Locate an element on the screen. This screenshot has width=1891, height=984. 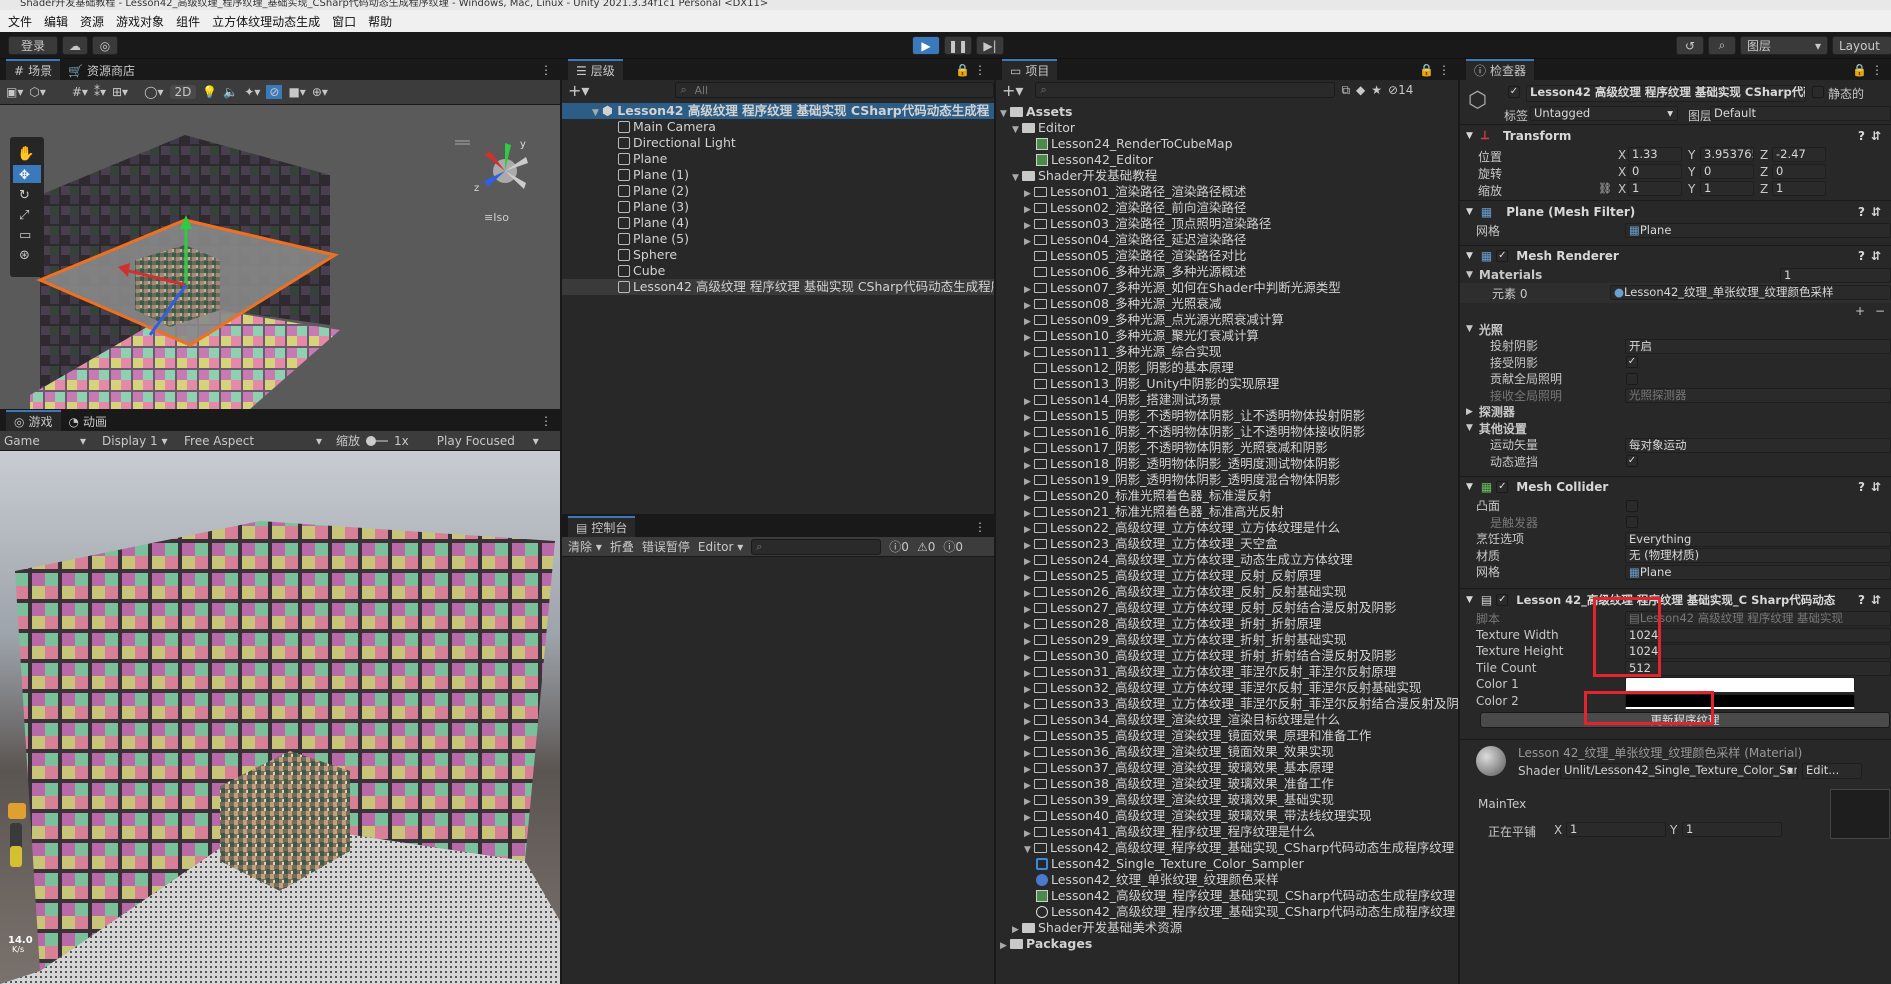
lock-icon: 🔒 is located at coordinates (1426, 70).